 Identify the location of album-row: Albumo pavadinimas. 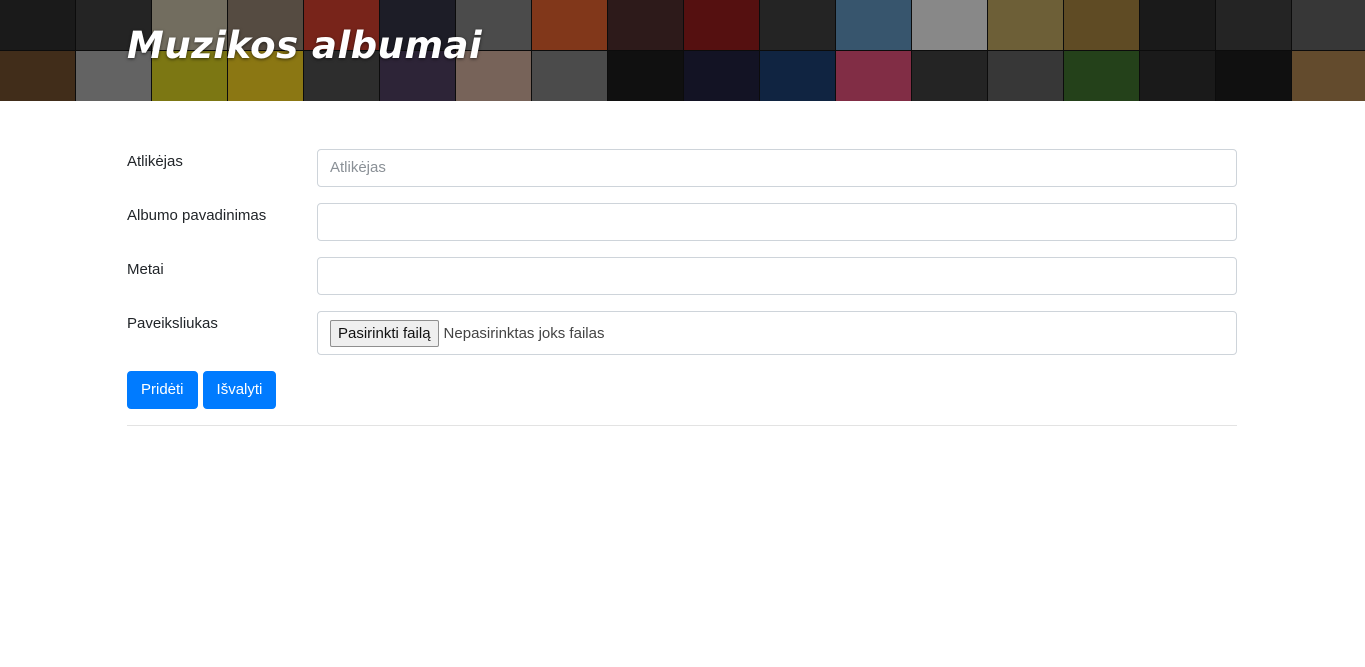
(682, 222).